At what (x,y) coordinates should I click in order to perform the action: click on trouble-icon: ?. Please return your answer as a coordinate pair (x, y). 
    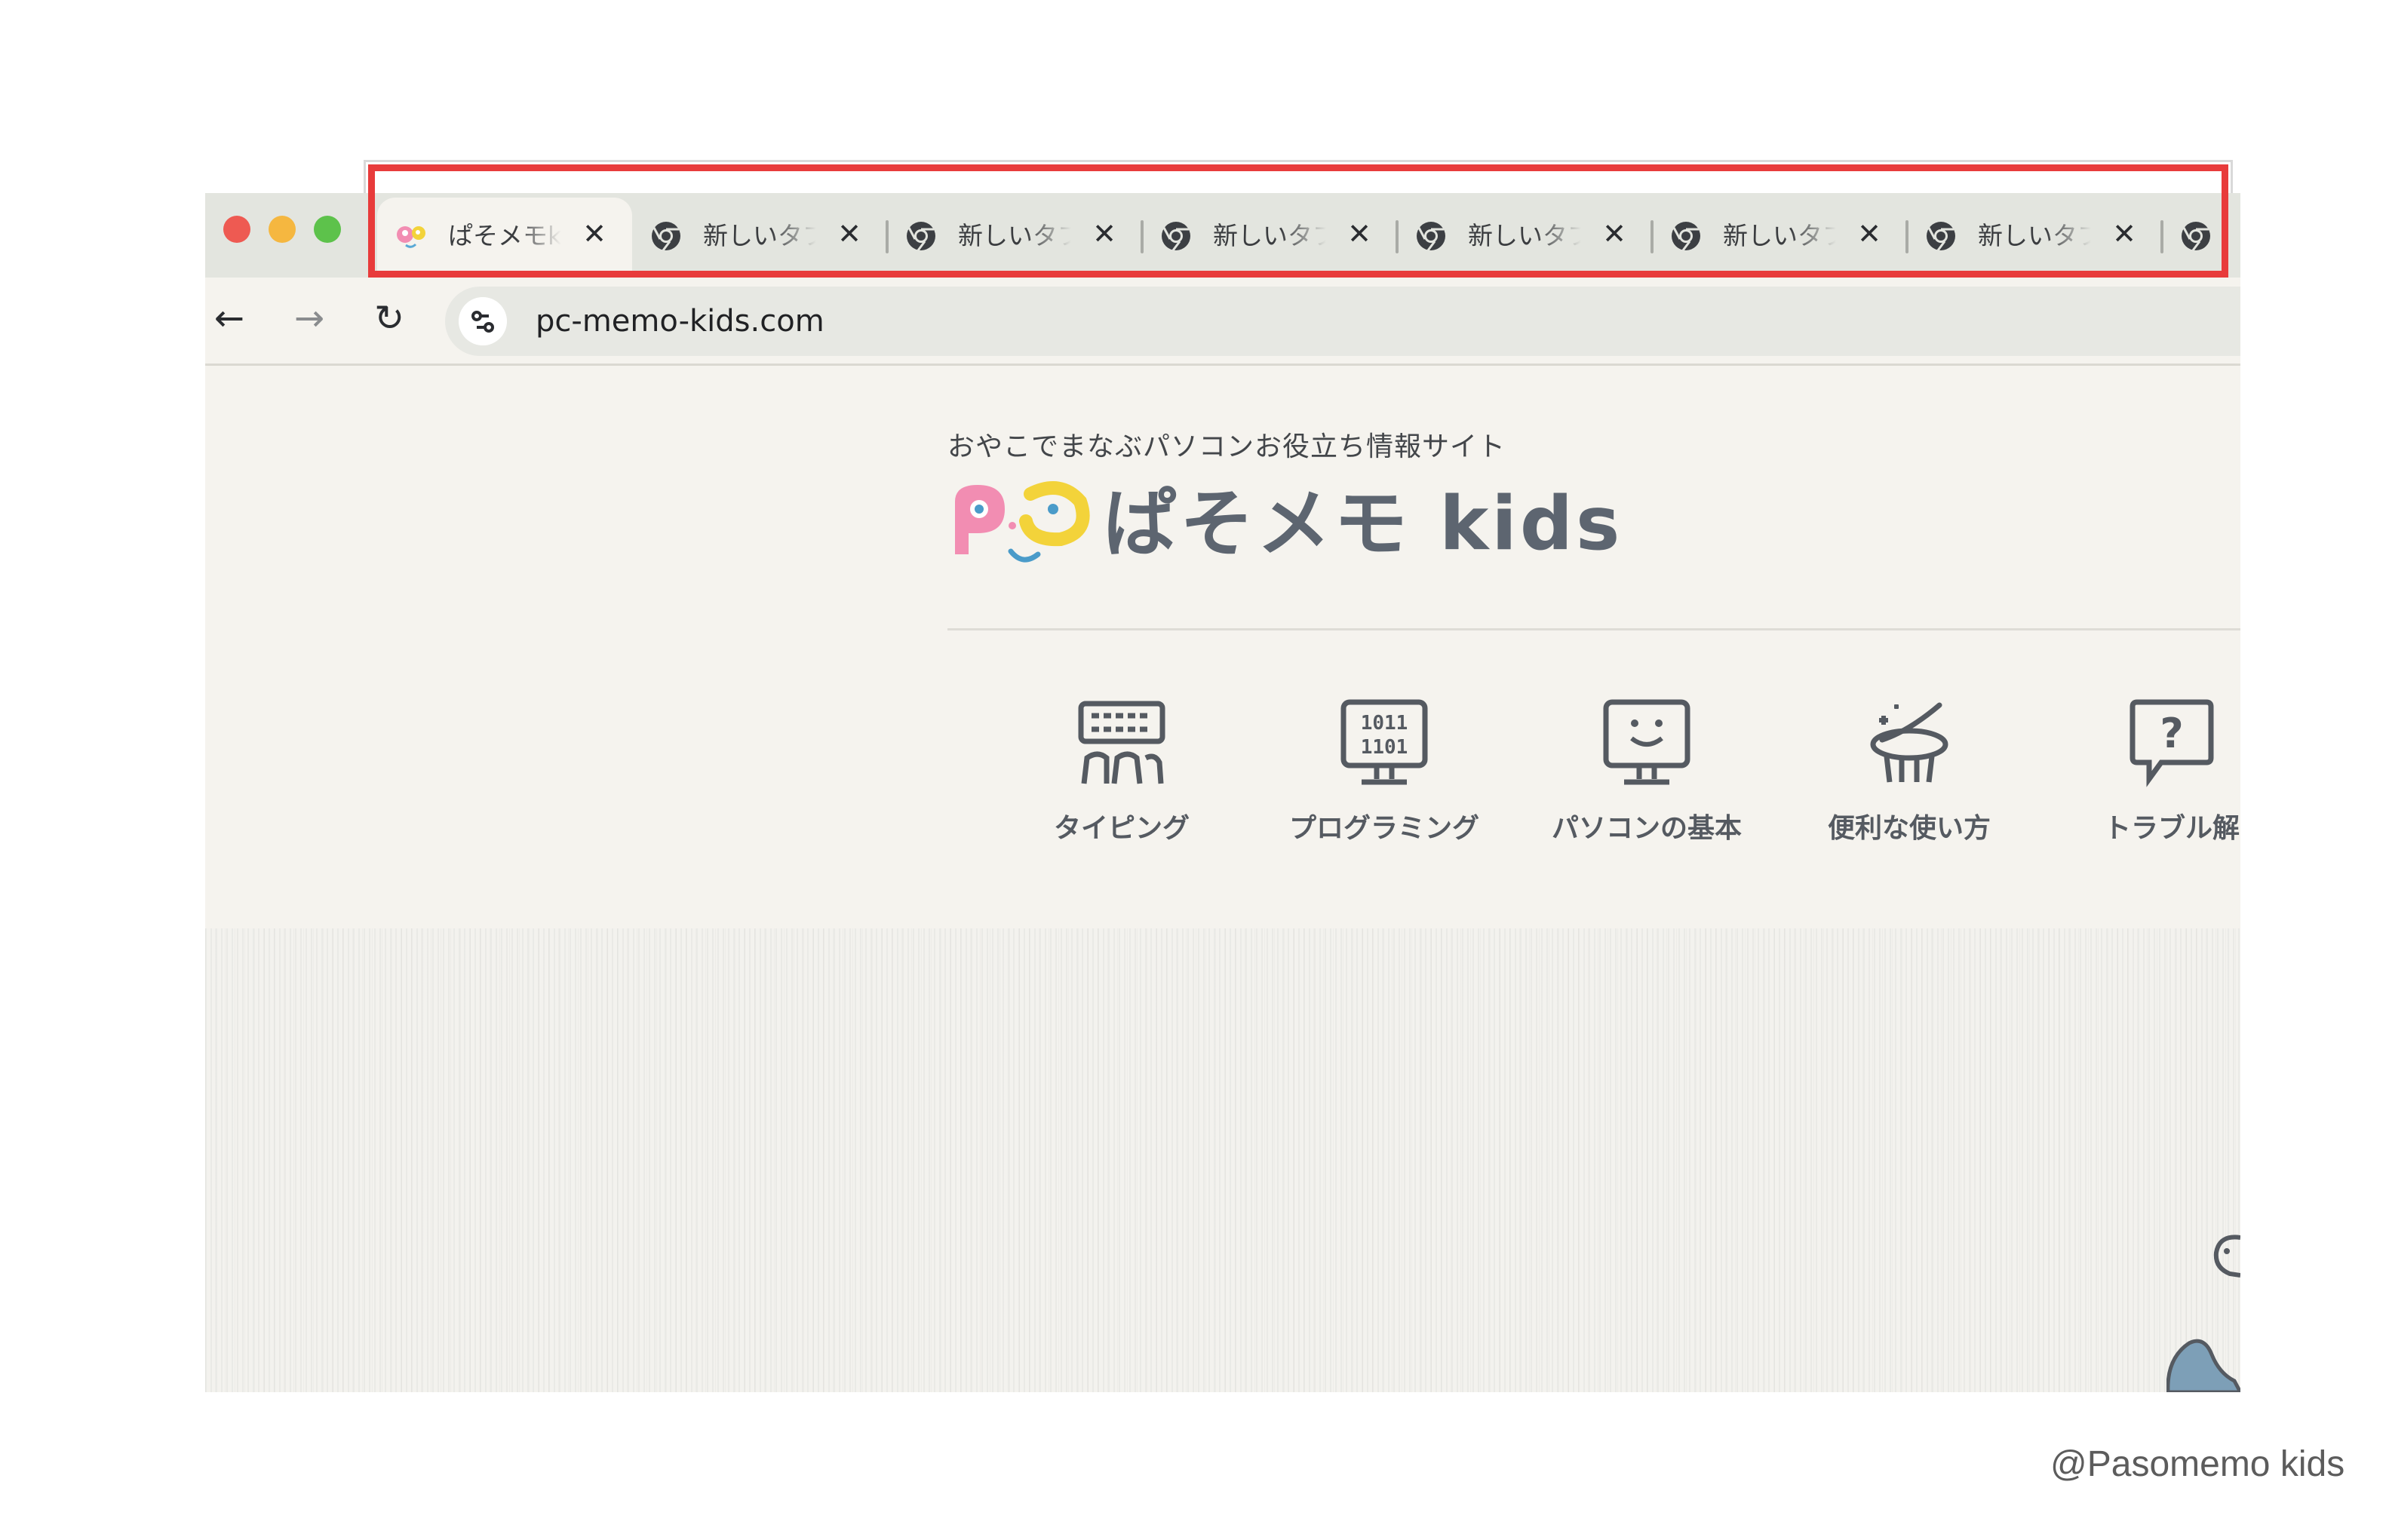
    Looking at the image, I should click on (2172, 743).